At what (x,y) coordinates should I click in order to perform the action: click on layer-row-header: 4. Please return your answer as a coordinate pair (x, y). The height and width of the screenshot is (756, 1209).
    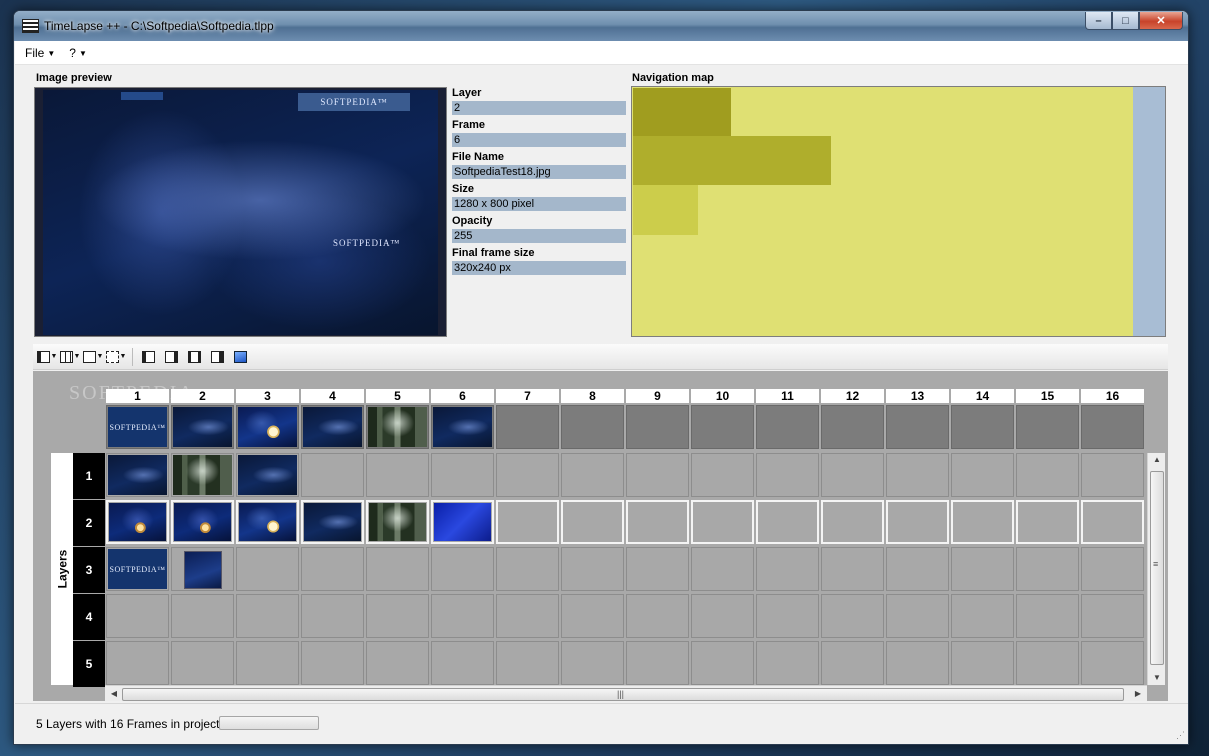
    Looking at the image, I should click on (89, 617).